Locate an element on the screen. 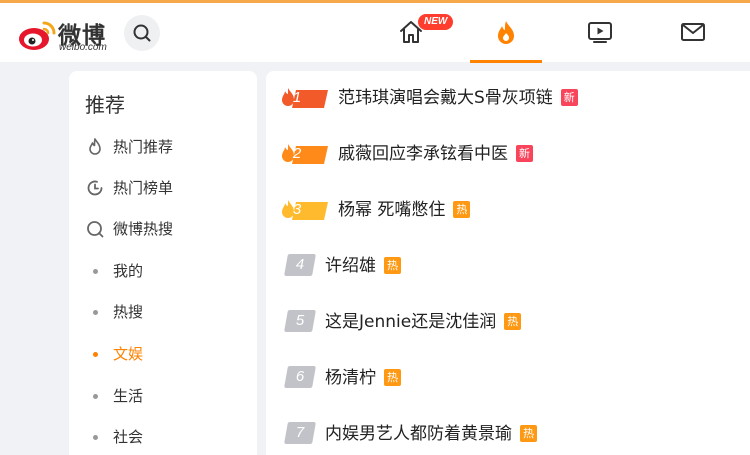  sidebar-item-label: 我的 is located at coordinates (128, 271).